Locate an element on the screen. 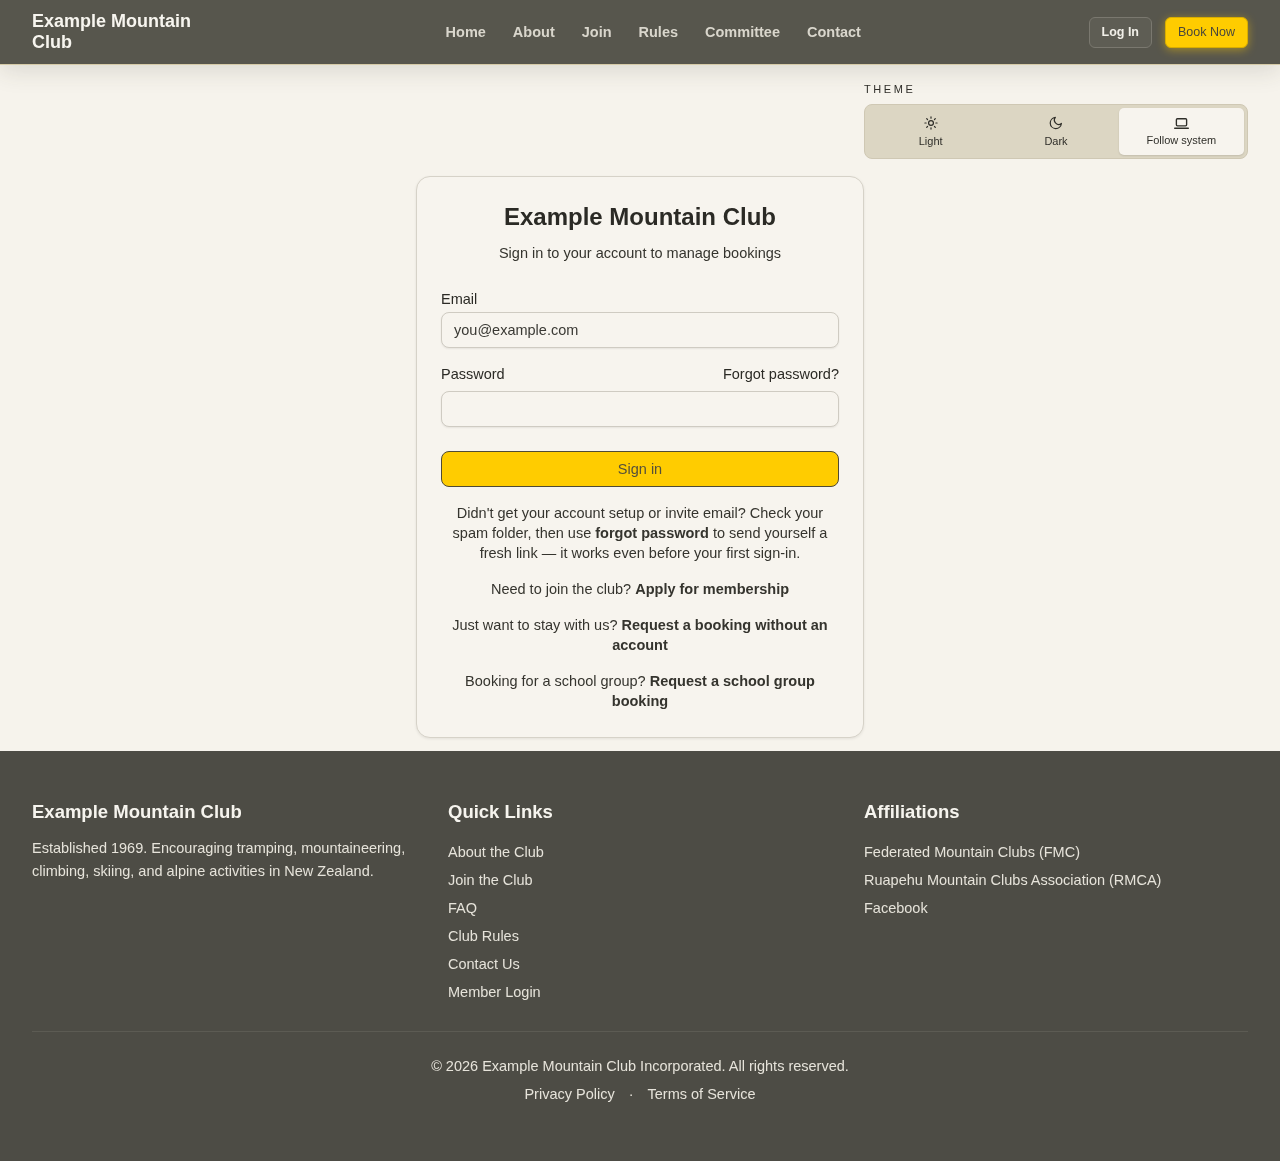  password-field is located at coordinates (640, 409).